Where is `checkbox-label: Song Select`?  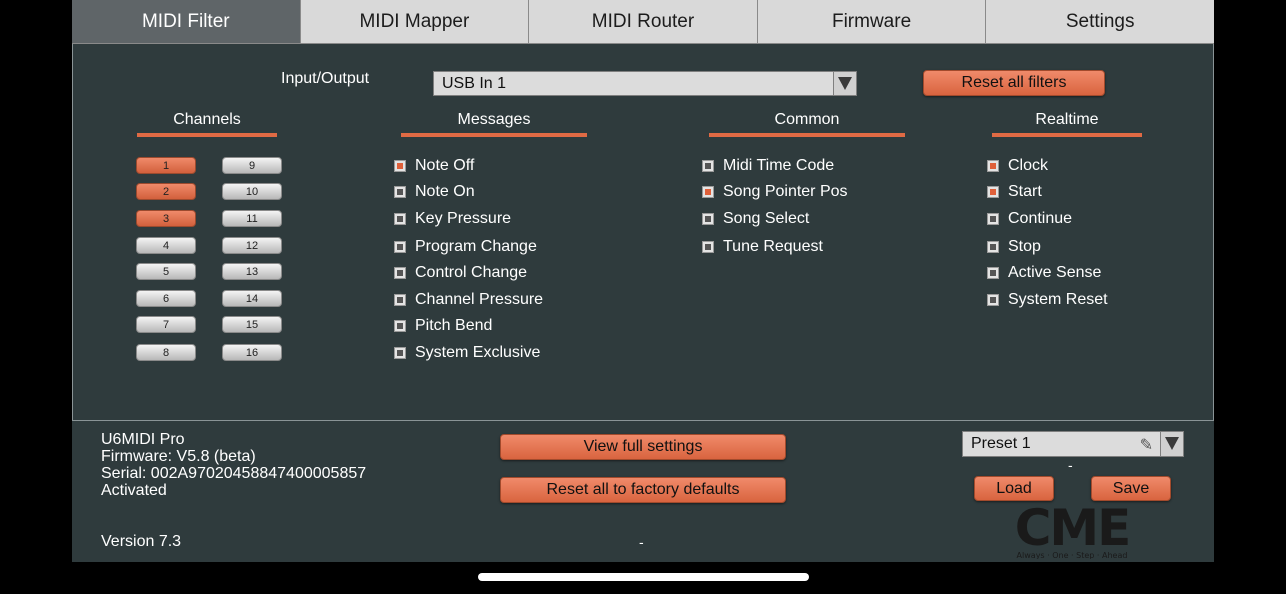
checkbox-label: Song Select is located at coordinates (766, 218).